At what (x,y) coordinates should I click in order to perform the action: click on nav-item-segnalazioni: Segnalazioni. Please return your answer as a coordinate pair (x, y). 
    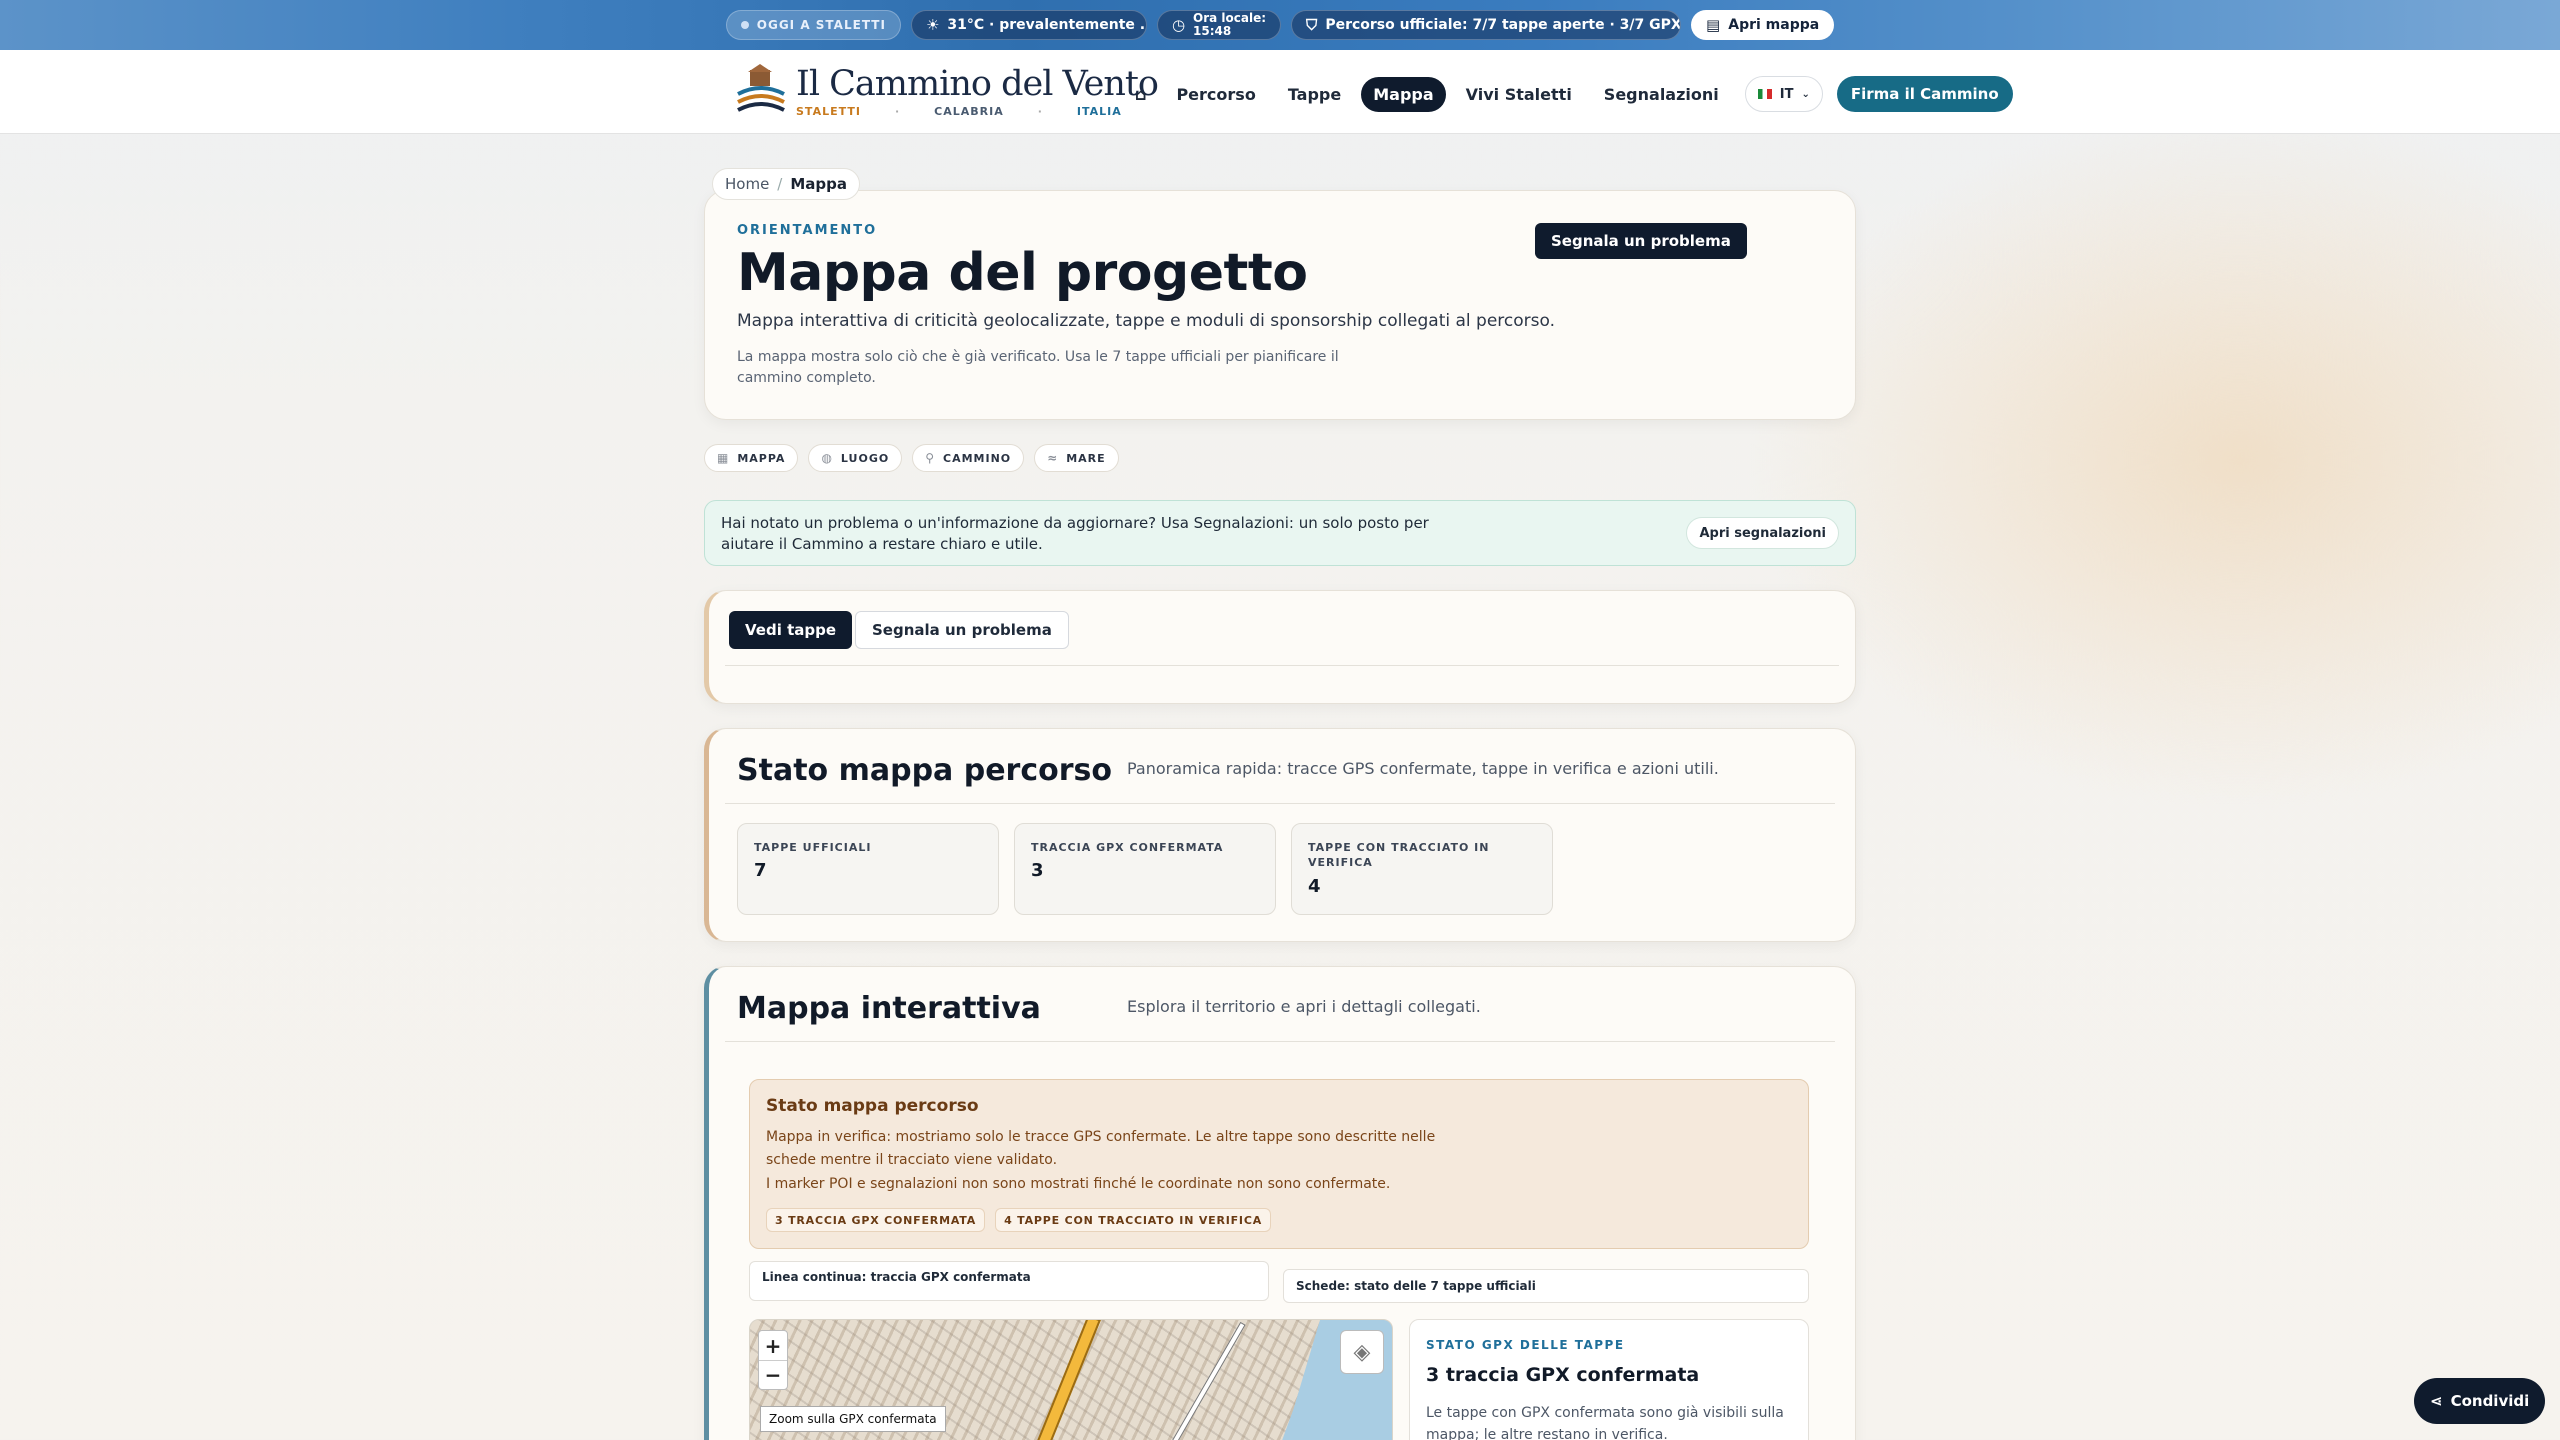
    Looking at the image, I should click on (1661, 94).